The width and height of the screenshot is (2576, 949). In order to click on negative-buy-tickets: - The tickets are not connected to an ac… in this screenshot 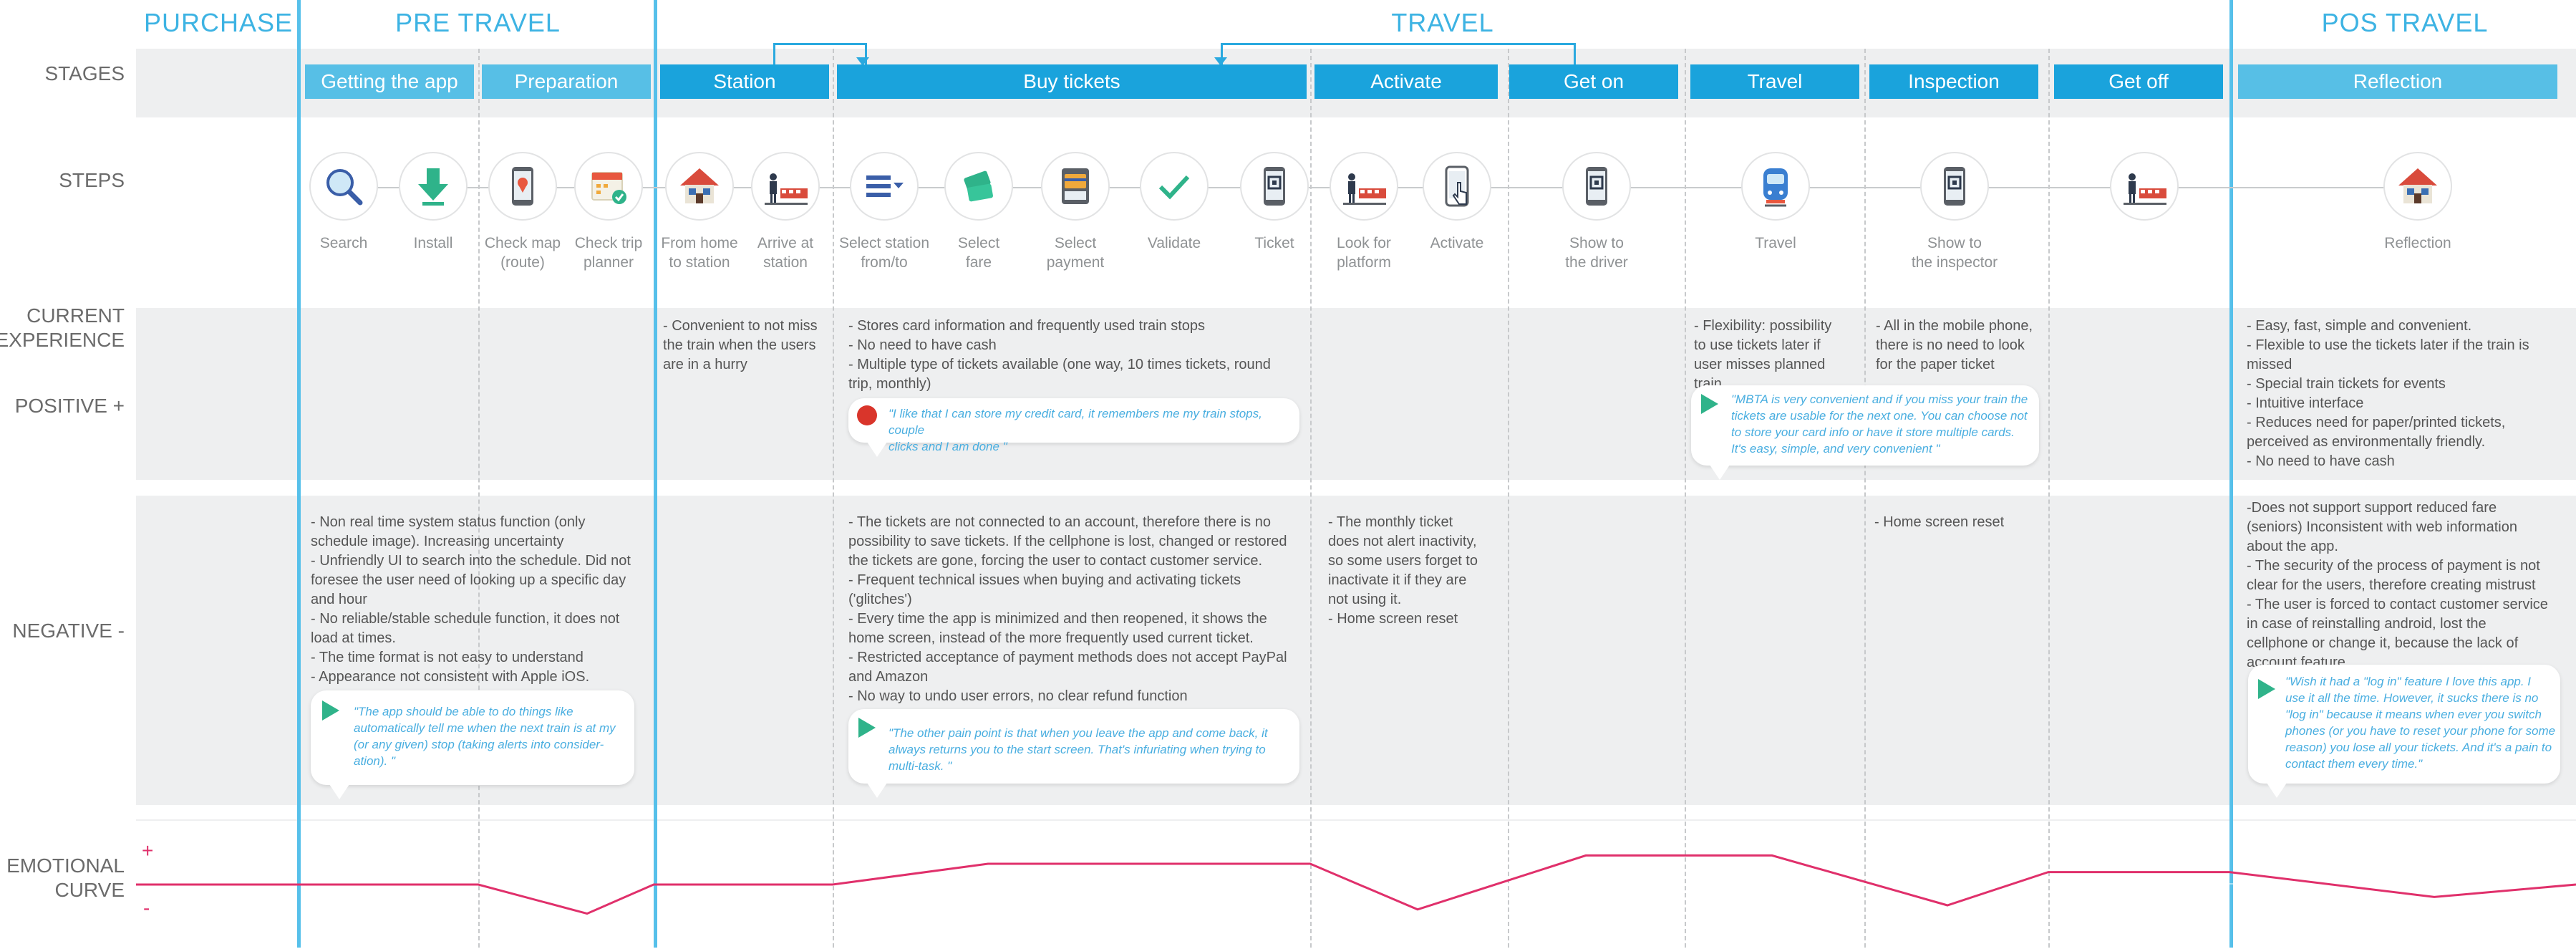, I will do `click(1067, 609)`.